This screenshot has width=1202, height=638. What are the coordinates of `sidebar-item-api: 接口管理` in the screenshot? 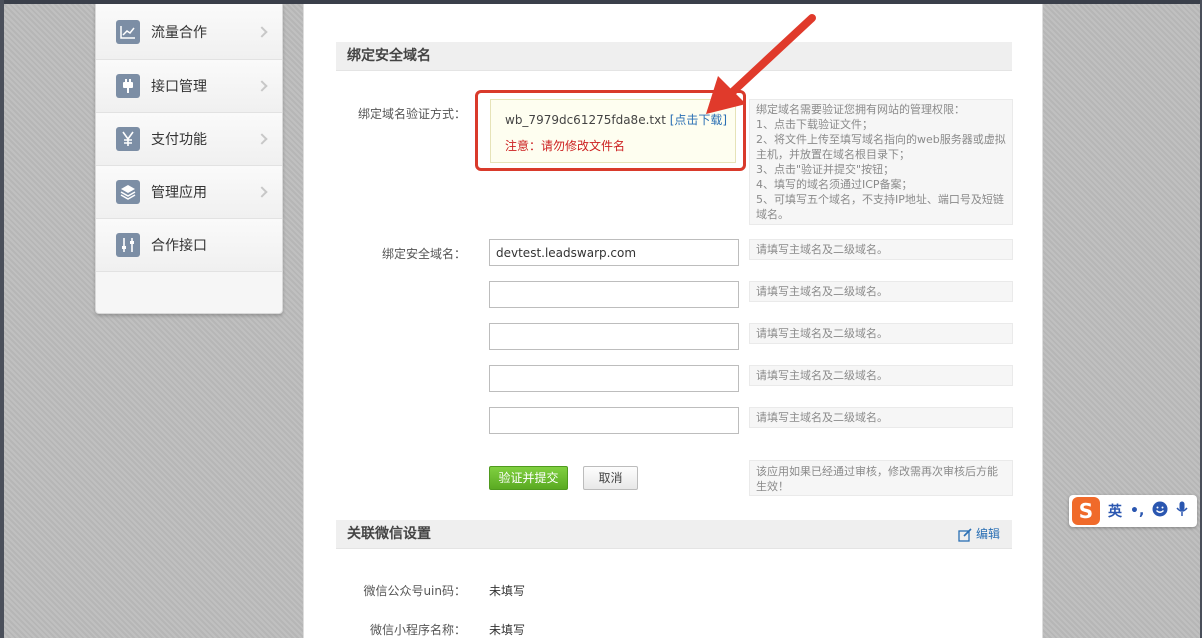 It's located at (189, 86).